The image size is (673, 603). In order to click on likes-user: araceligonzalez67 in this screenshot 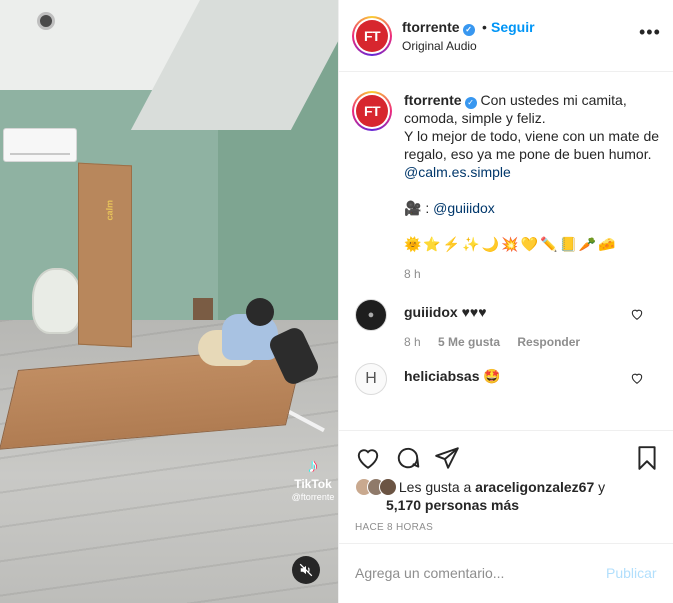, I will do `click(534, 487)`.